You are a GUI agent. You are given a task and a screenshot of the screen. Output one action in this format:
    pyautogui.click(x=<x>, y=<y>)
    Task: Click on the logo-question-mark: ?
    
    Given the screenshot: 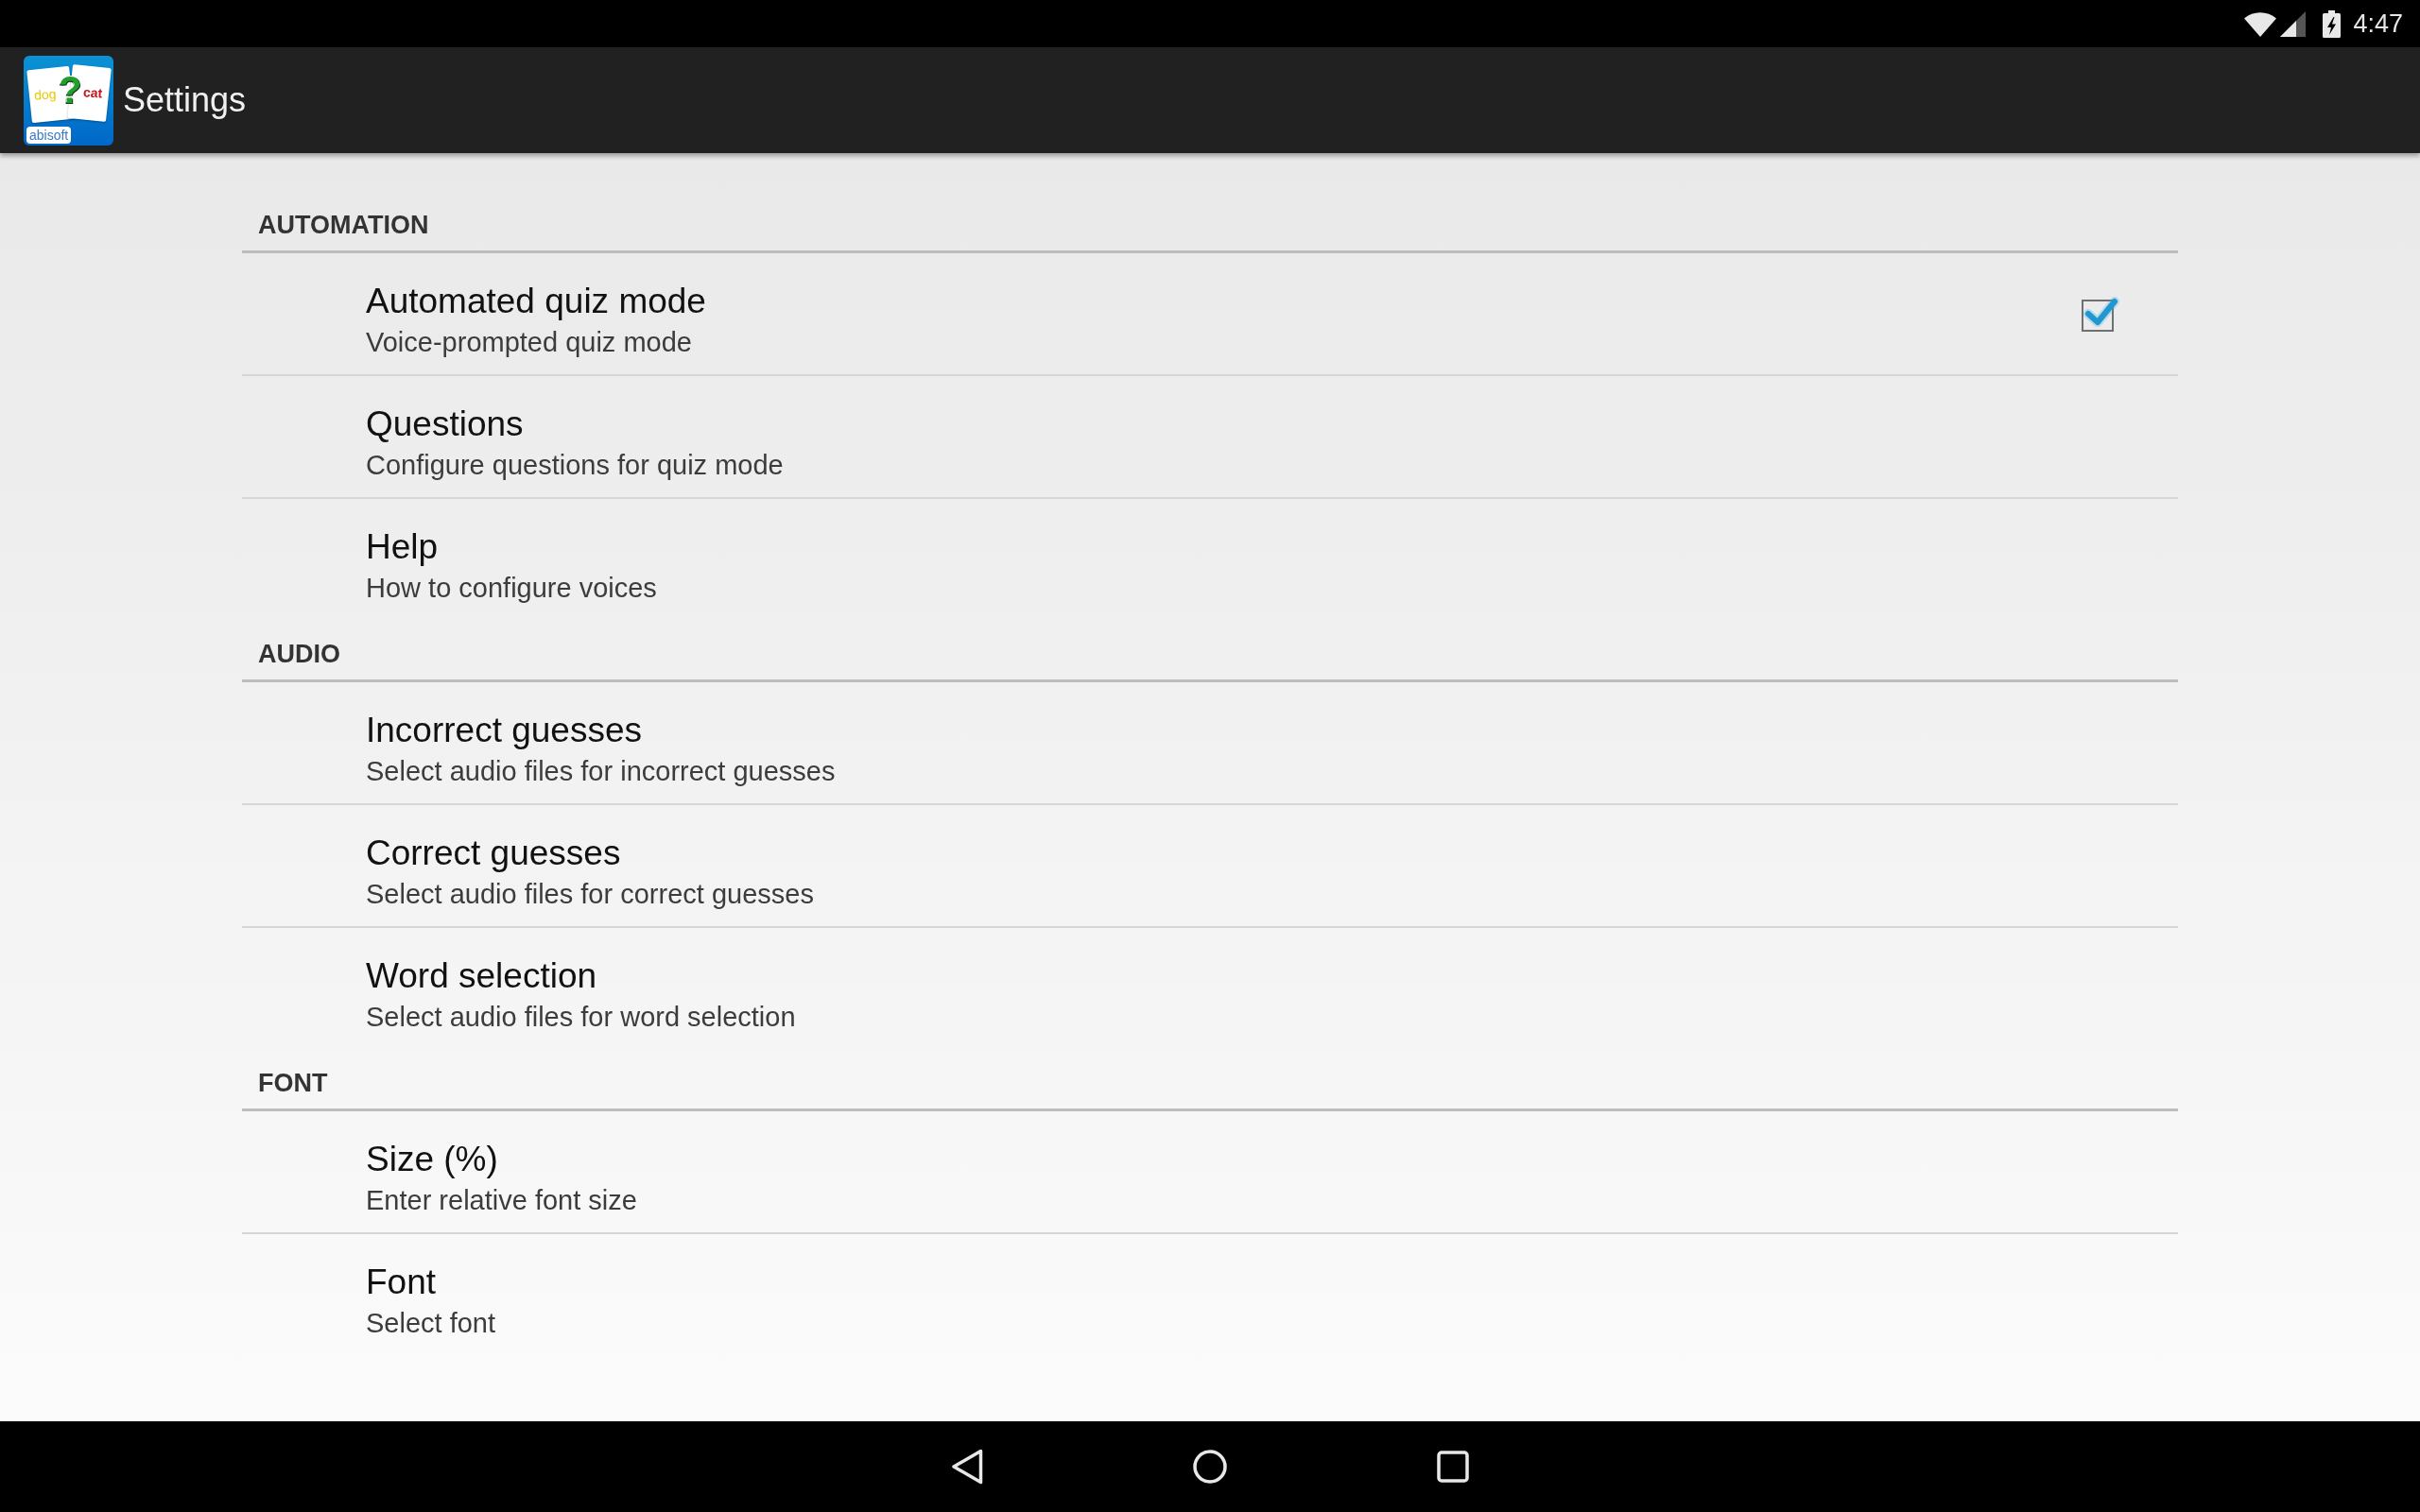 What is the action you would take?
    pyautogui.click(x=70, y=89)
    